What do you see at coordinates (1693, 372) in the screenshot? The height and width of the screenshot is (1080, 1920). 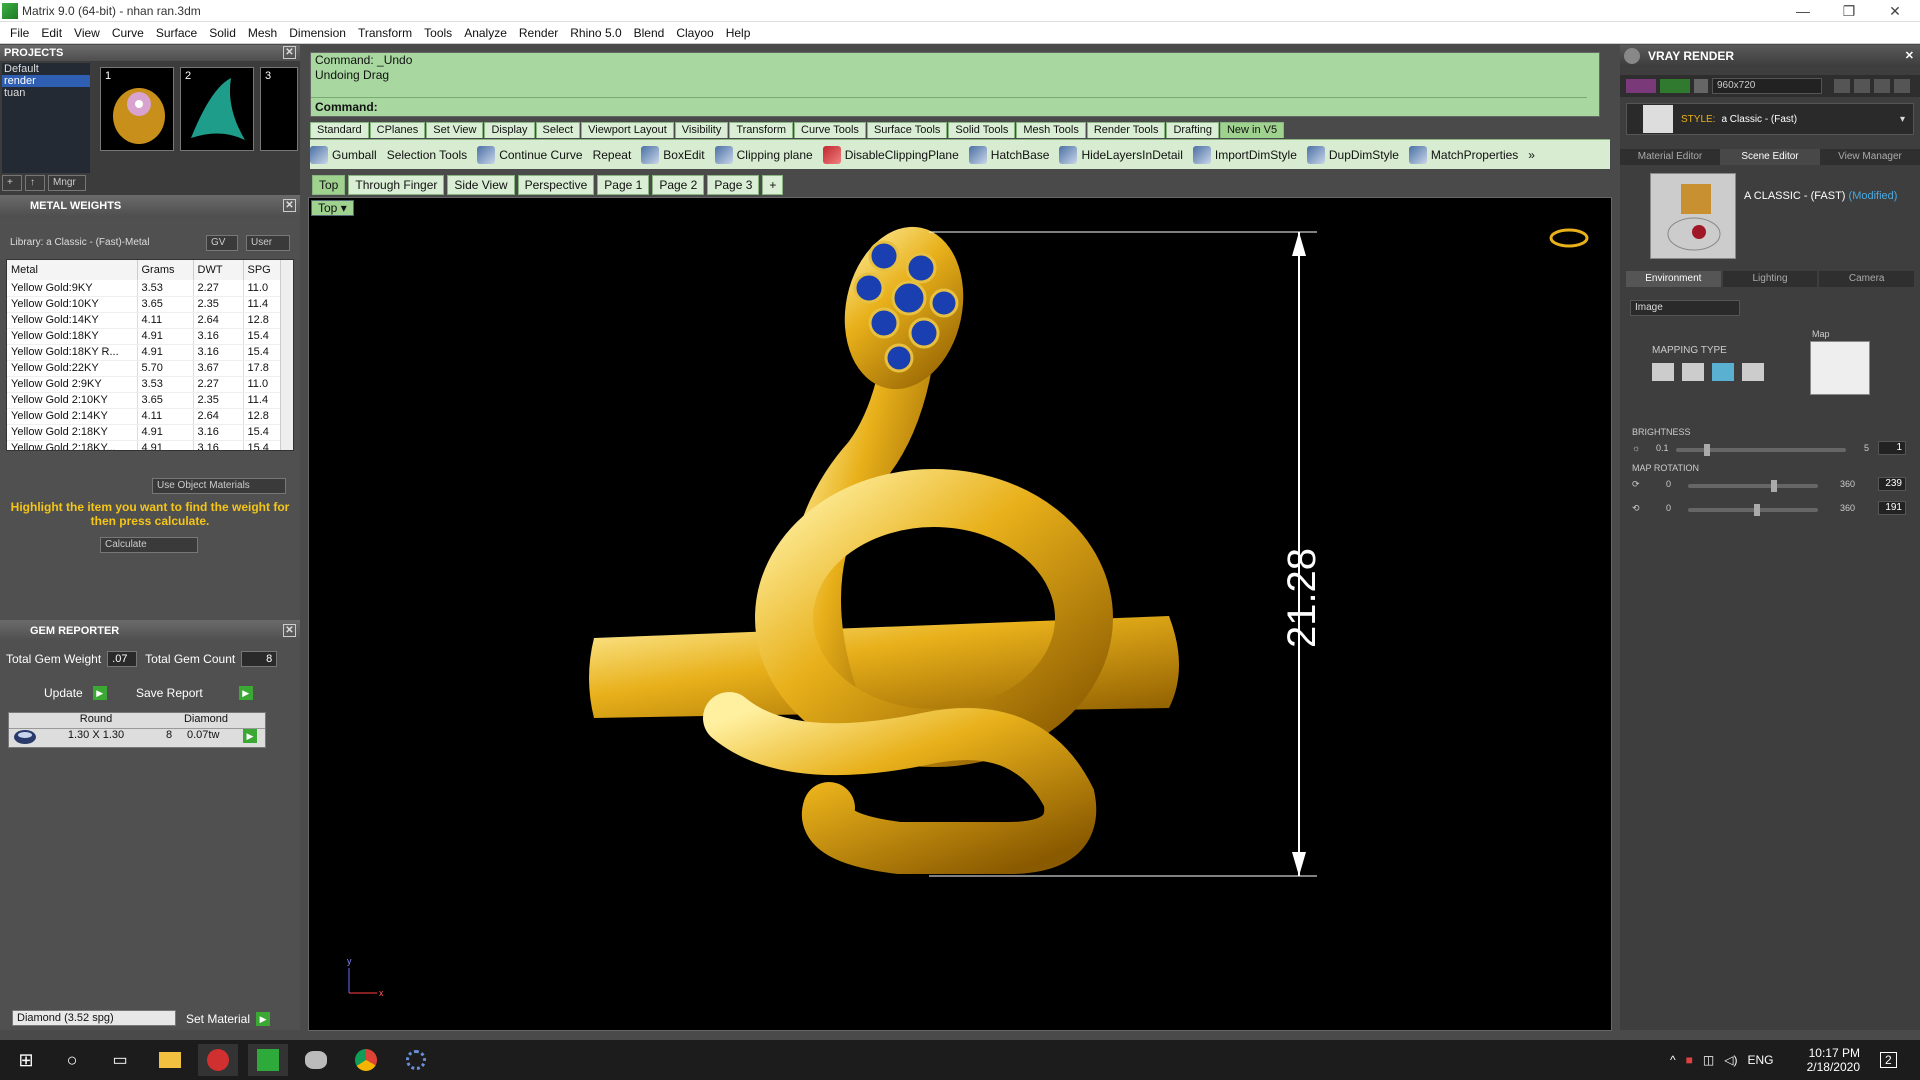 I see `box-map-icon` at bounding box center [1693, 372].